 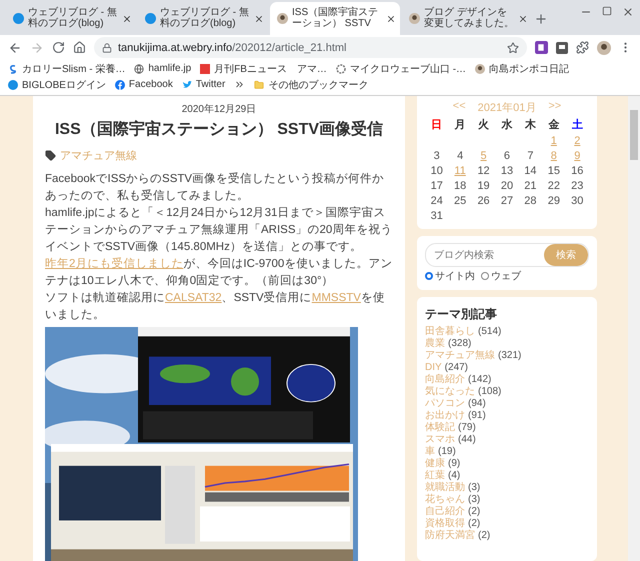 What do you see at coordinates (450, 392) in the screenshot?
I see `theme-link: 気になった` at bounding box center [450, 392].